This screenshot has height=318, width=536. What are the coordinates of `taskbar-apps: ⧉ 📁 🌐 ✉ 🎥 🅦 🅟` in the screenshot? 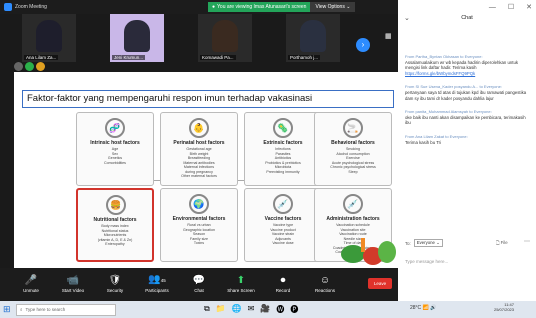 It's located at (251, 309).